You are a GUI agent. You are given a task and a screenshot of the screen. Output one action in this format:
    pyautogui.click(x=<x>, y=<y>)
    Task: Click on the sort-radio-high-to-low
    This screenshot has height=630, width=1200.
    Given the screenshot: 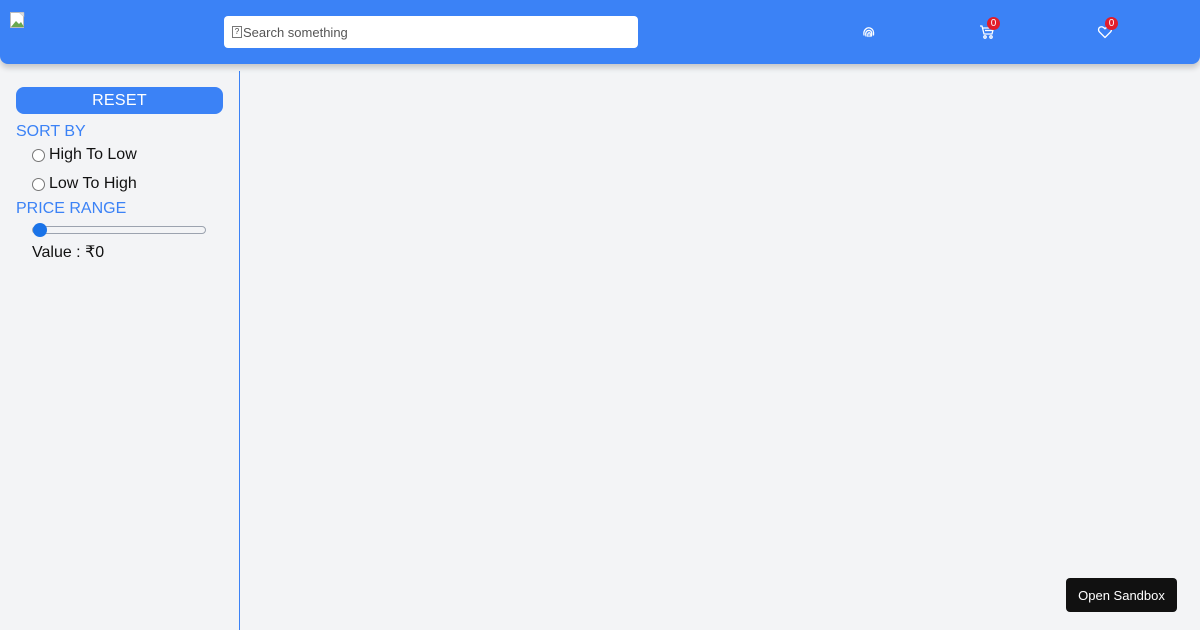 What is the action you would take?
    pyautogui.click(x=38, y=155)
    